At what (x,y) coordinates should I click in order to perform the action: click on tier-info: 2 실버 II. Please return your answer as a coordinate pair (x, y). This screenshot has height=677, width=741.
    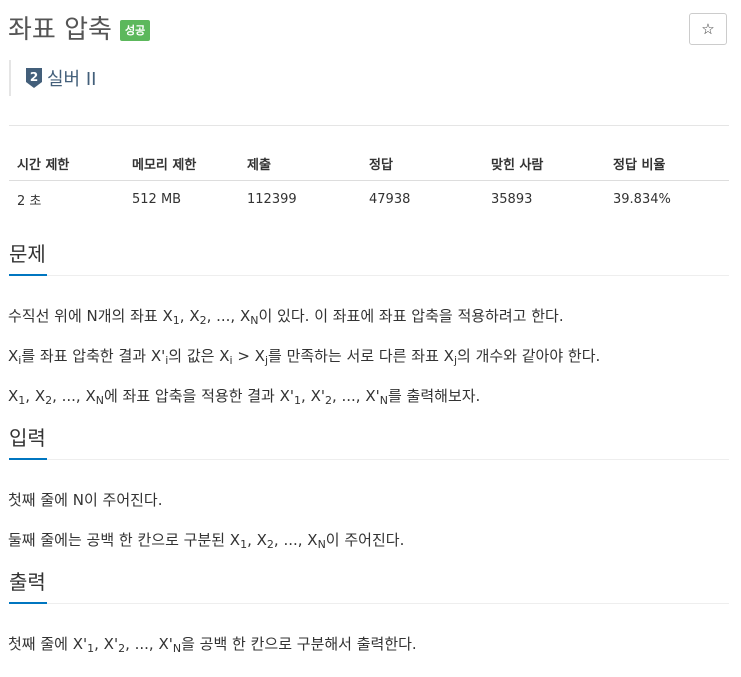
    Looking at the image, I should click on (52, 78).